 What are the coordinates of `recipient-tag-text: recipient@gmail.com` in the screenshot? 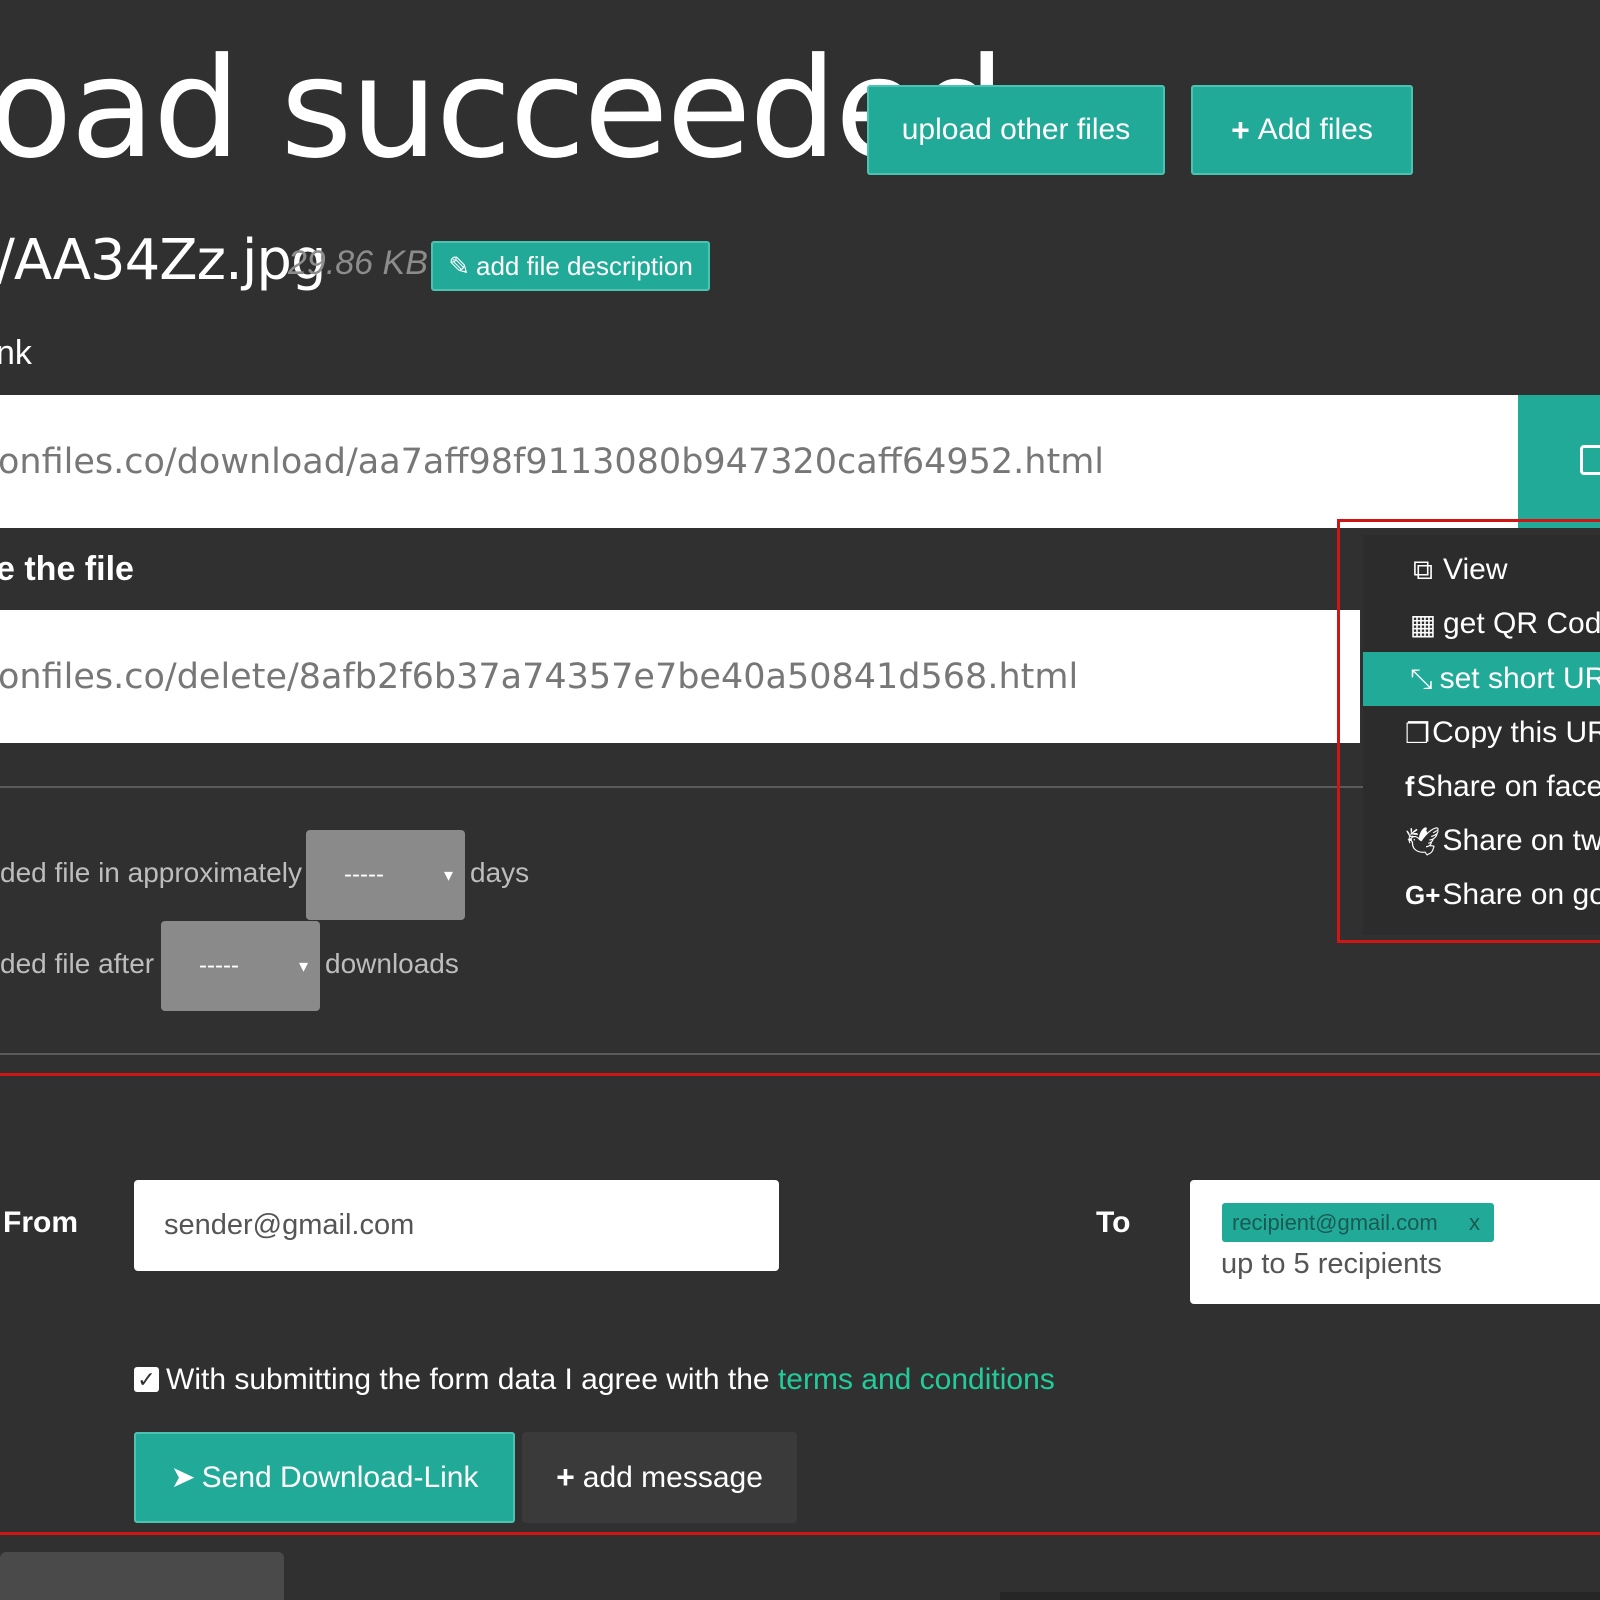 It's located at (1335, 1222).